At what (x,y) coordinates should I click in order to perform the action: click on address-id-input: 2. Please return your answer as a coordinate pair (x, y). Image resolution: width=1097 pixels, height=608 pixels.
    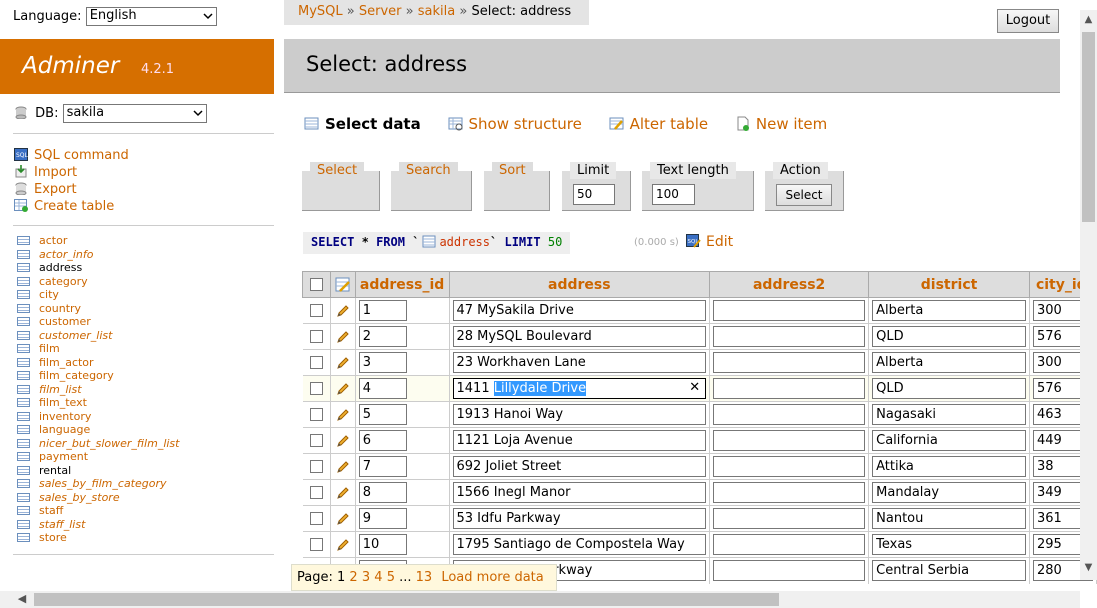
    Looking at the image, I should click on (382, 336).